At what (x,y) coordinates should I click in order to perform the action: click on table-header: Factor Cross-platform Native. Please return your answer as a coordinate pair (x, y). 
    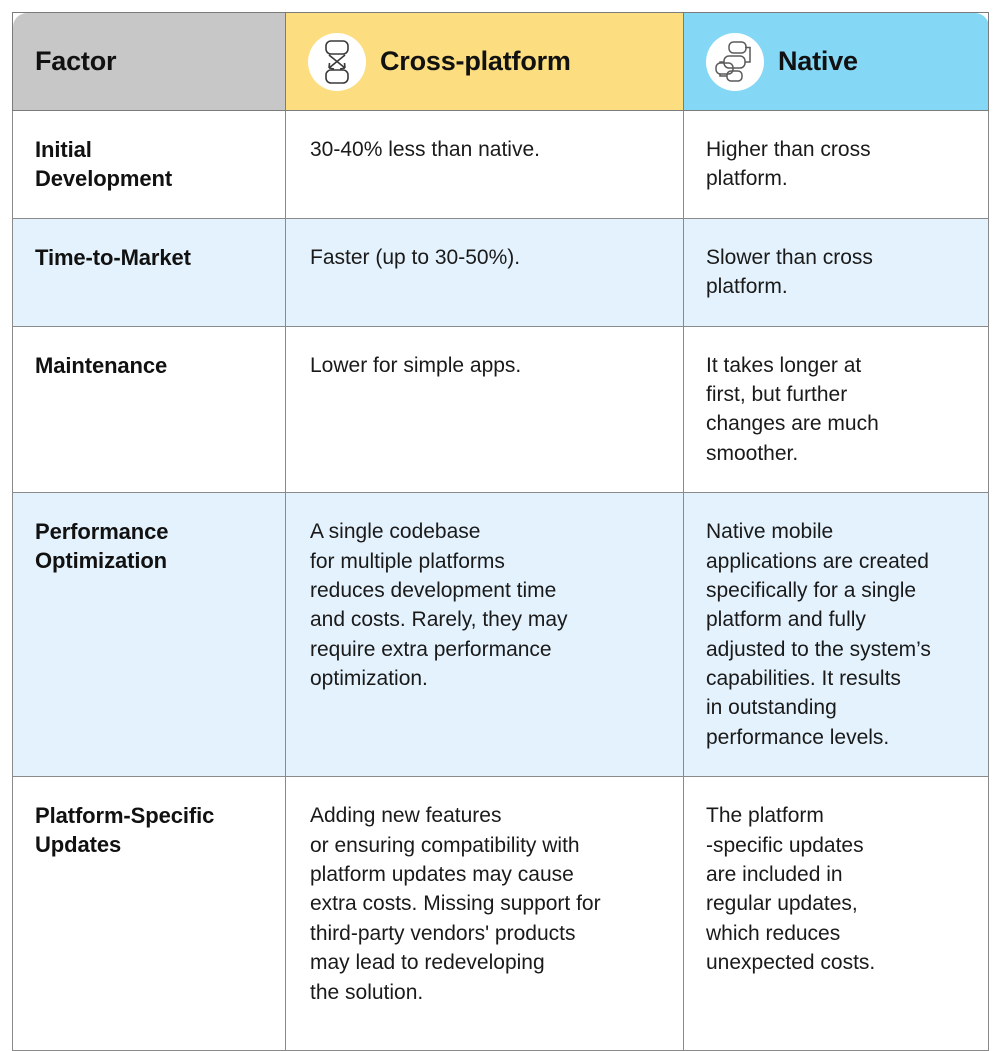
    Looking at the image, I should click on (500, 61).